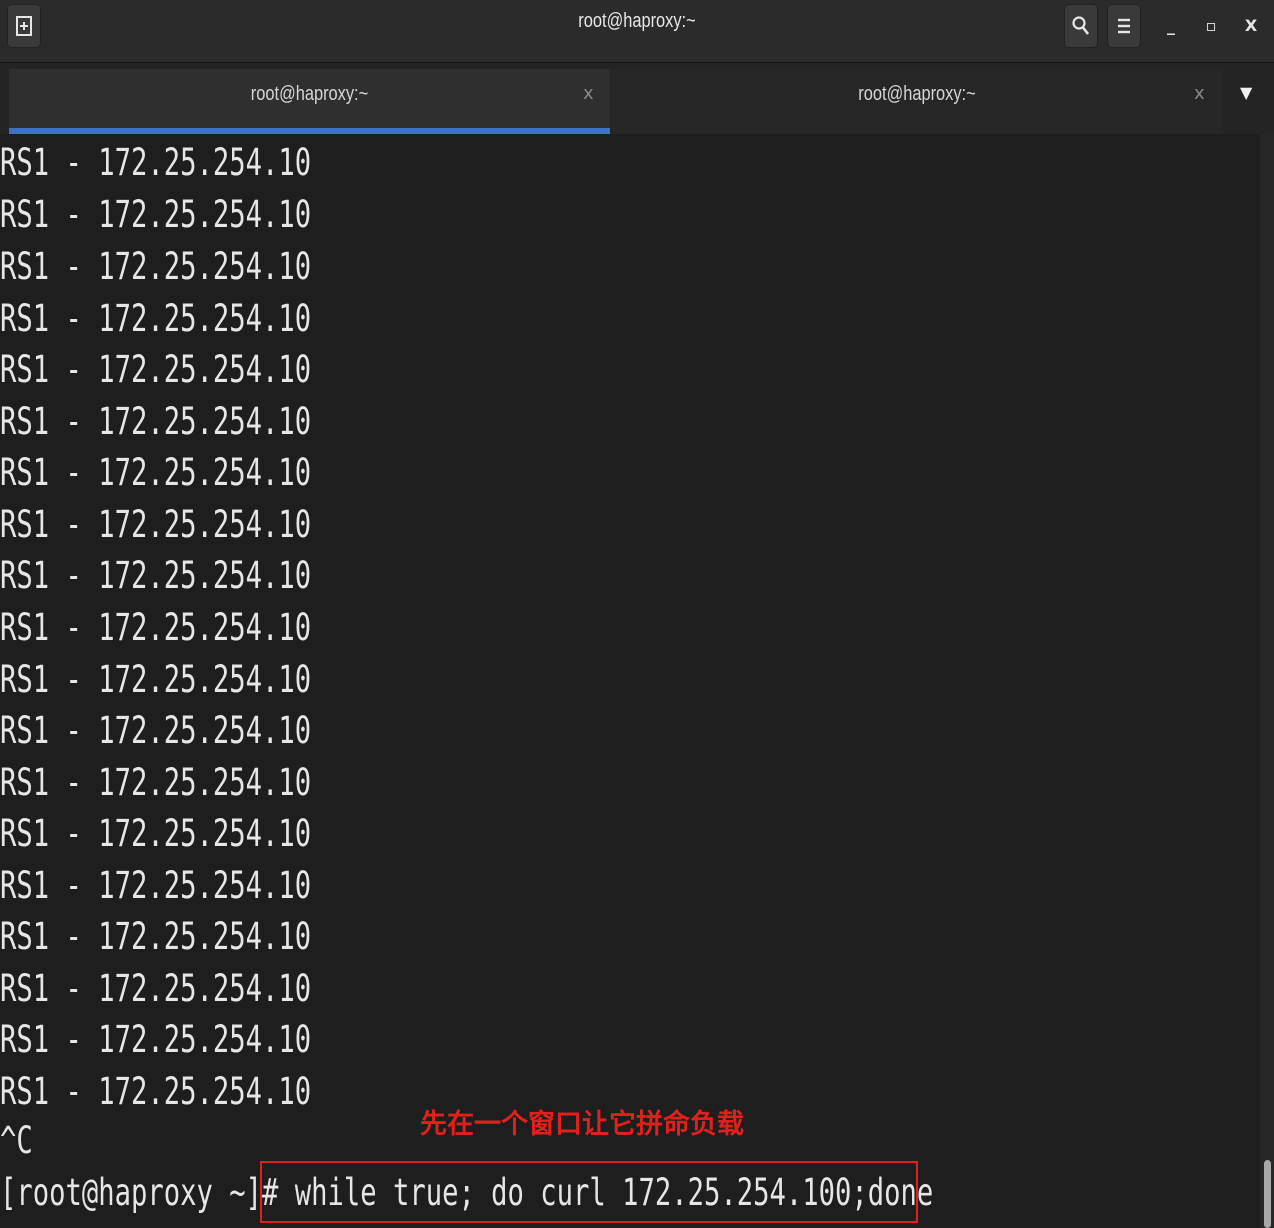  I want to click on terminal-scrollbar, so click(1267, 681).